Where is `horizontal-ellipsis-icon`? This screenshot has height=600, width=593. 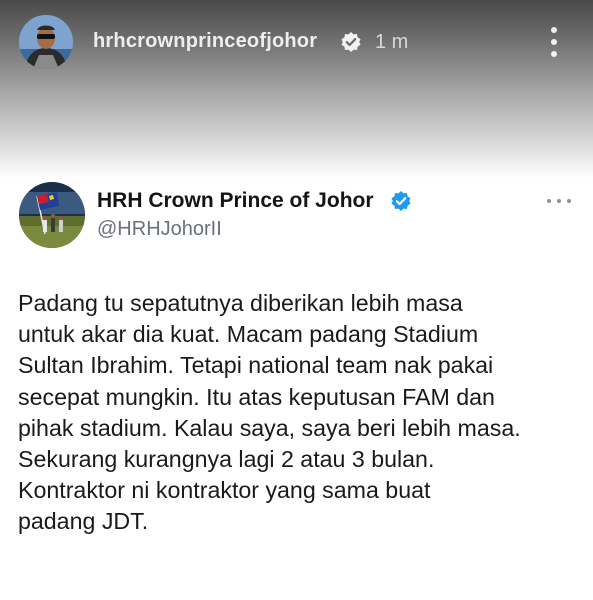 horizontal-ellipsis-icon is located at coordinates (559, 201).